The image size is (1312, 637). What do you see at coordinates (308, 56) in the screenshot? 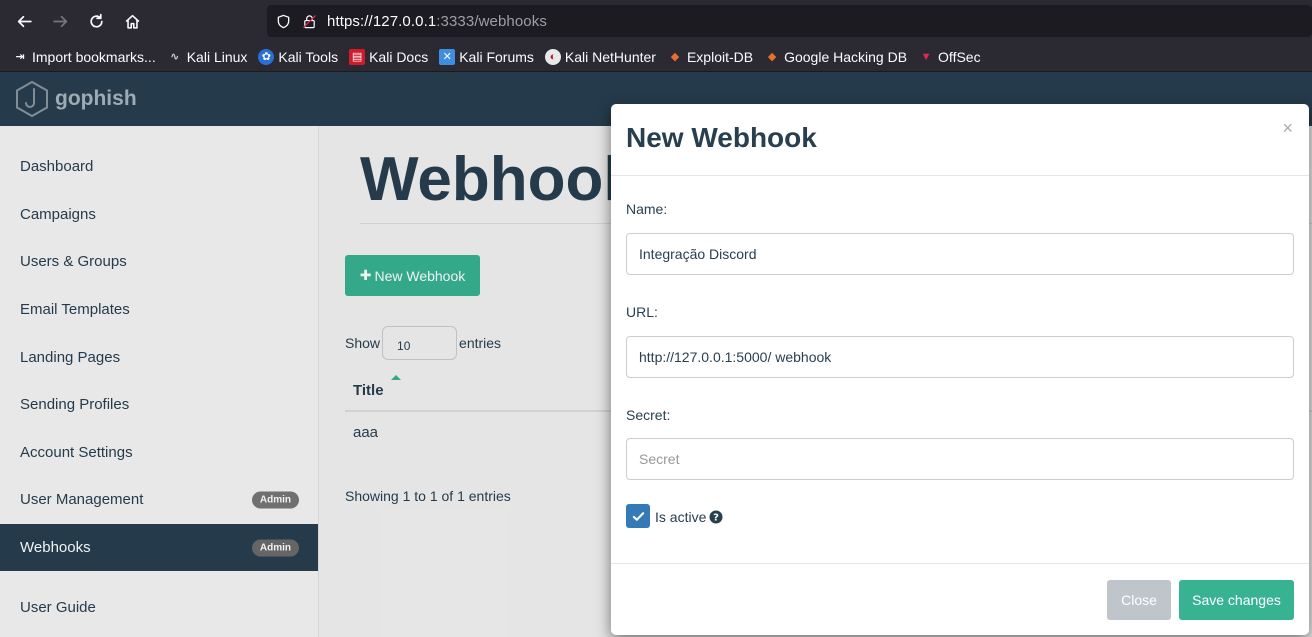
I see `bookmark-label: Kali Tools` at bounding box center [308, 56].